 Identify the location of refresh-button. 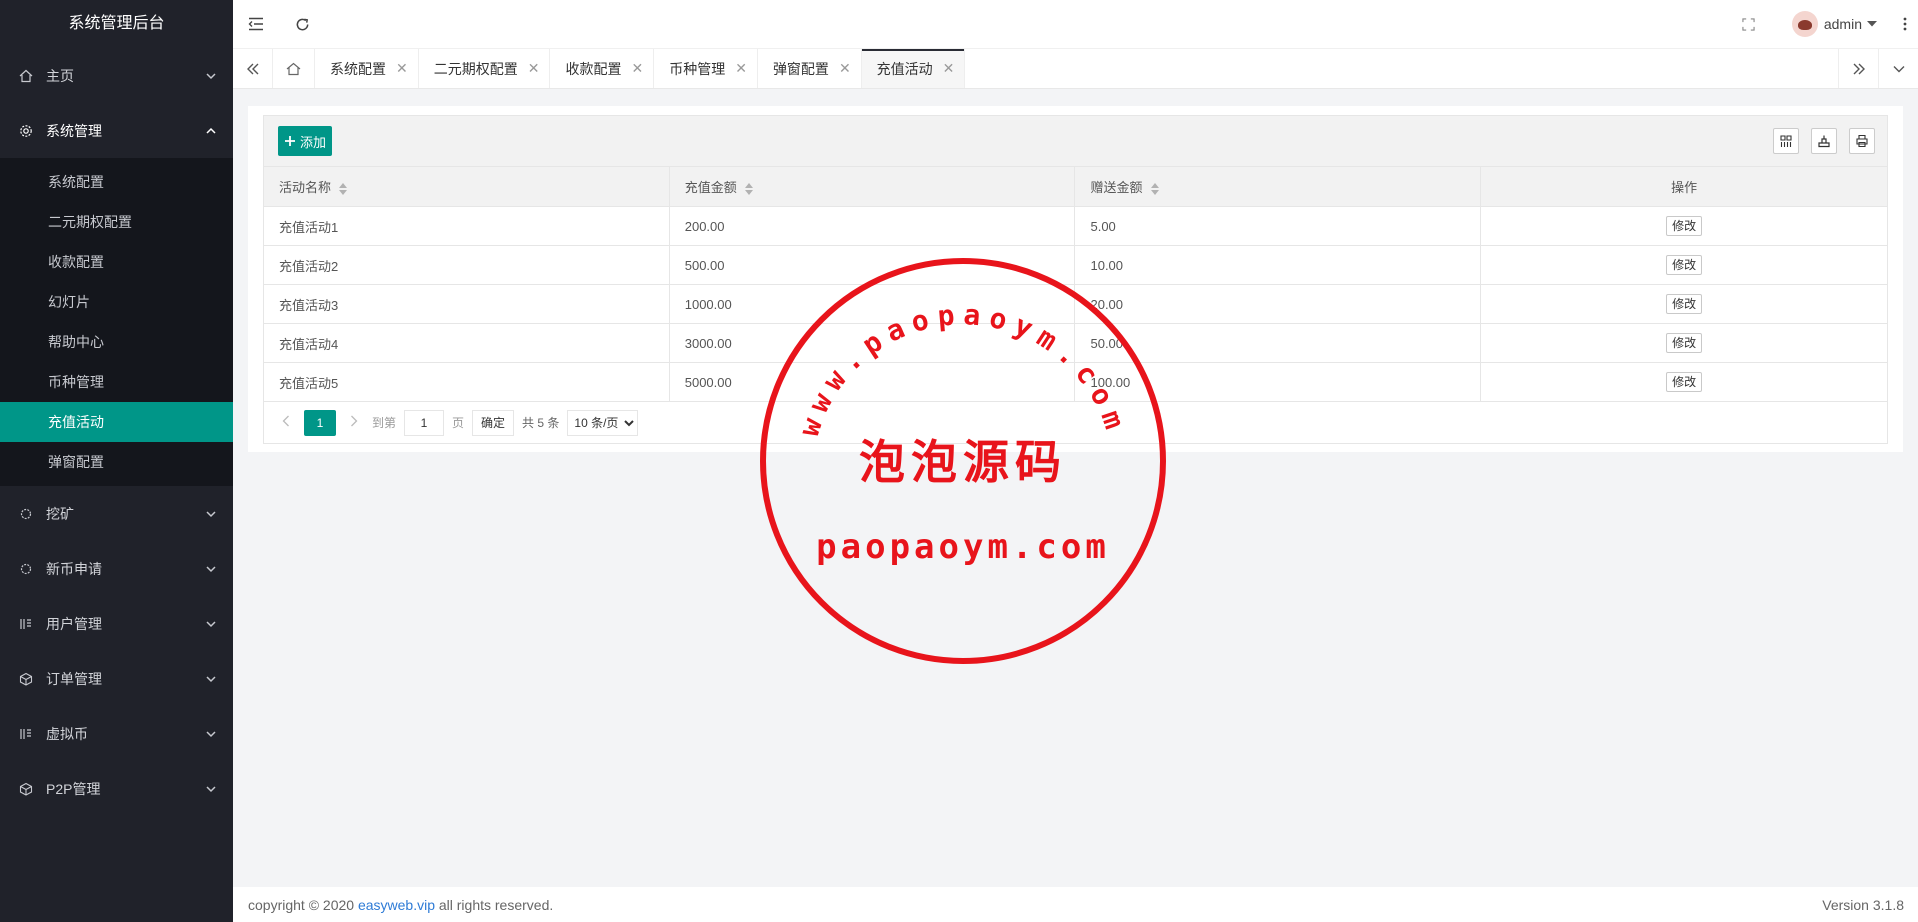
(302, 24).